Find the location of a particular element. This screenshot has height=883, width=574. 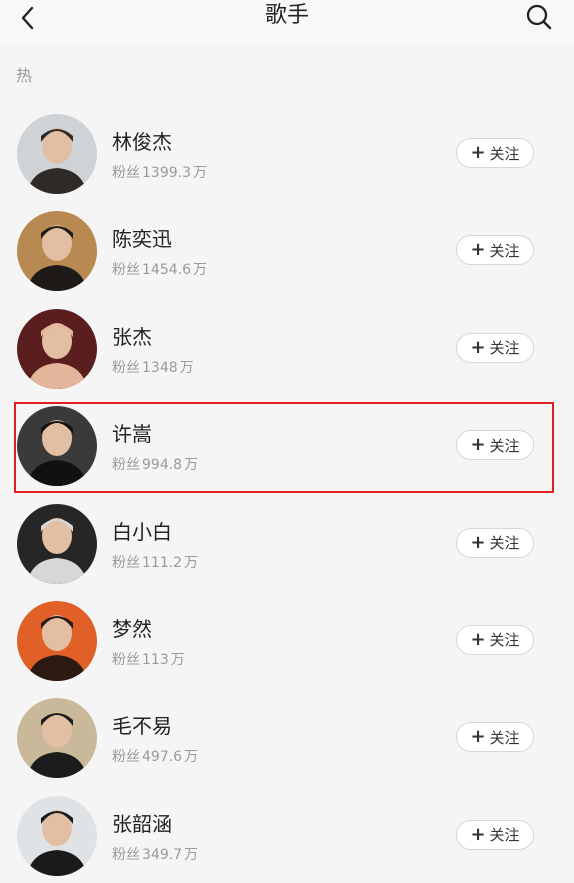

singer-row: 林俊杰 粉丝 1399.3 万 + 关注 is located at coordinates (287, 152).